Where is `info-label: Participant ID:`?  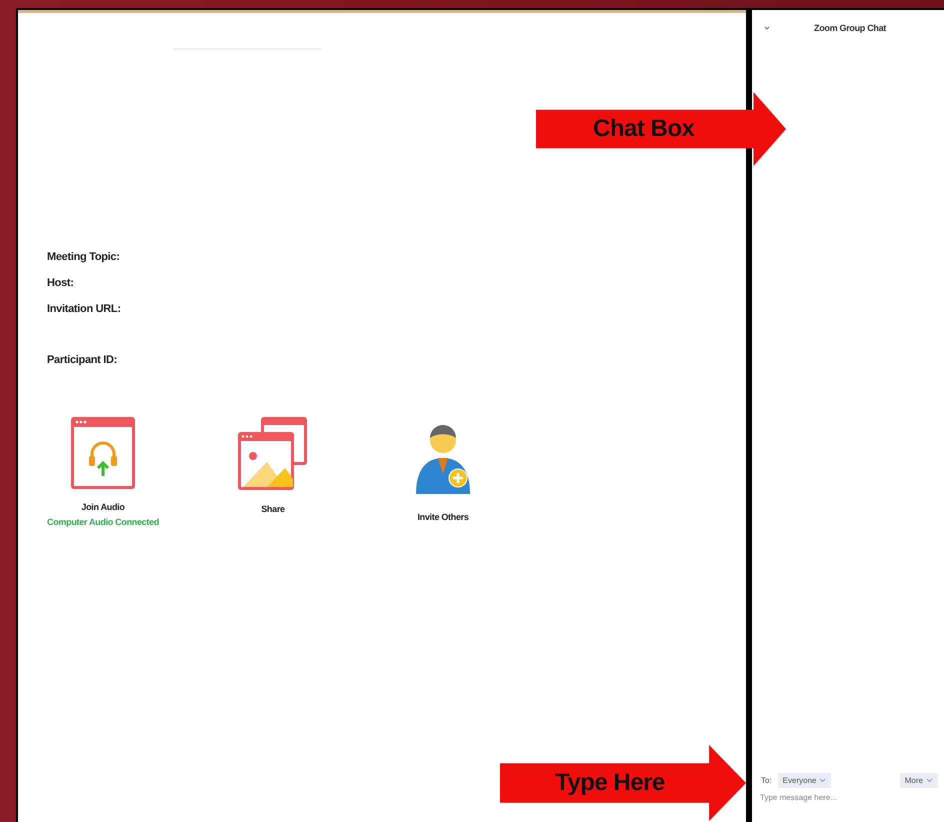 info-label: Participant ID: is located at coordinates (82, 360).